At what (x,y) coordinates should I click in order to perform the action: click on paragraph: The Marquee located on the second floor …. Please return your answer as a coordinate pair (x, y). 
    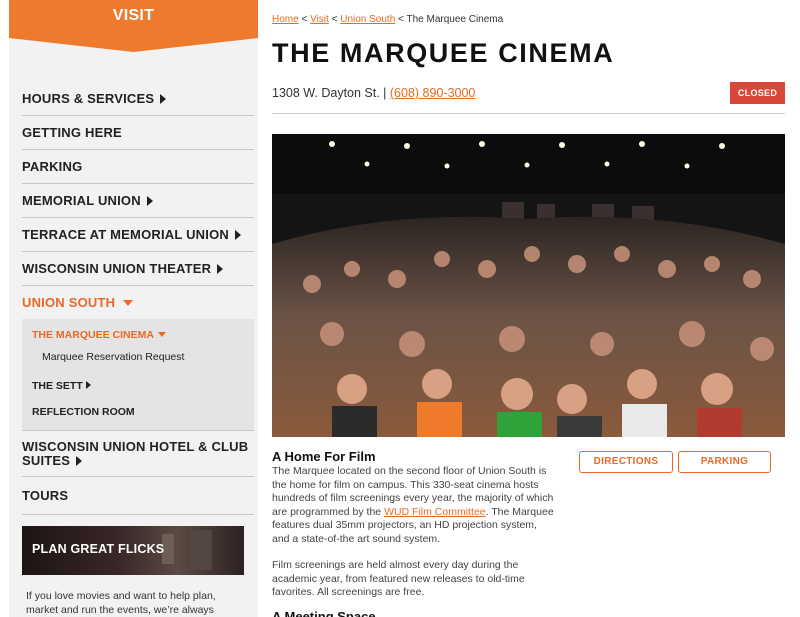
    Looking at the image, I should click on (414, 505).